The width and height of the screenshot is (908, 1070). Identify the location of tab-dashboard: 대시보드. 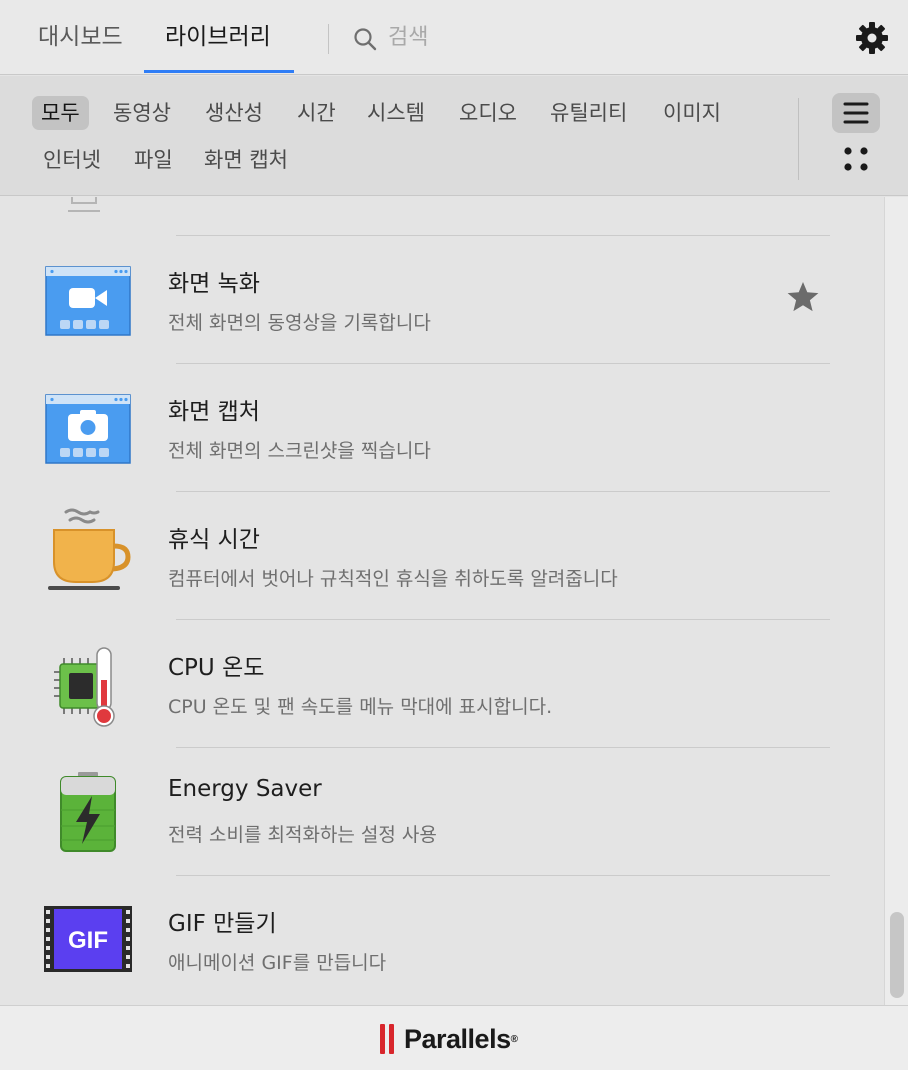
(80, 37).